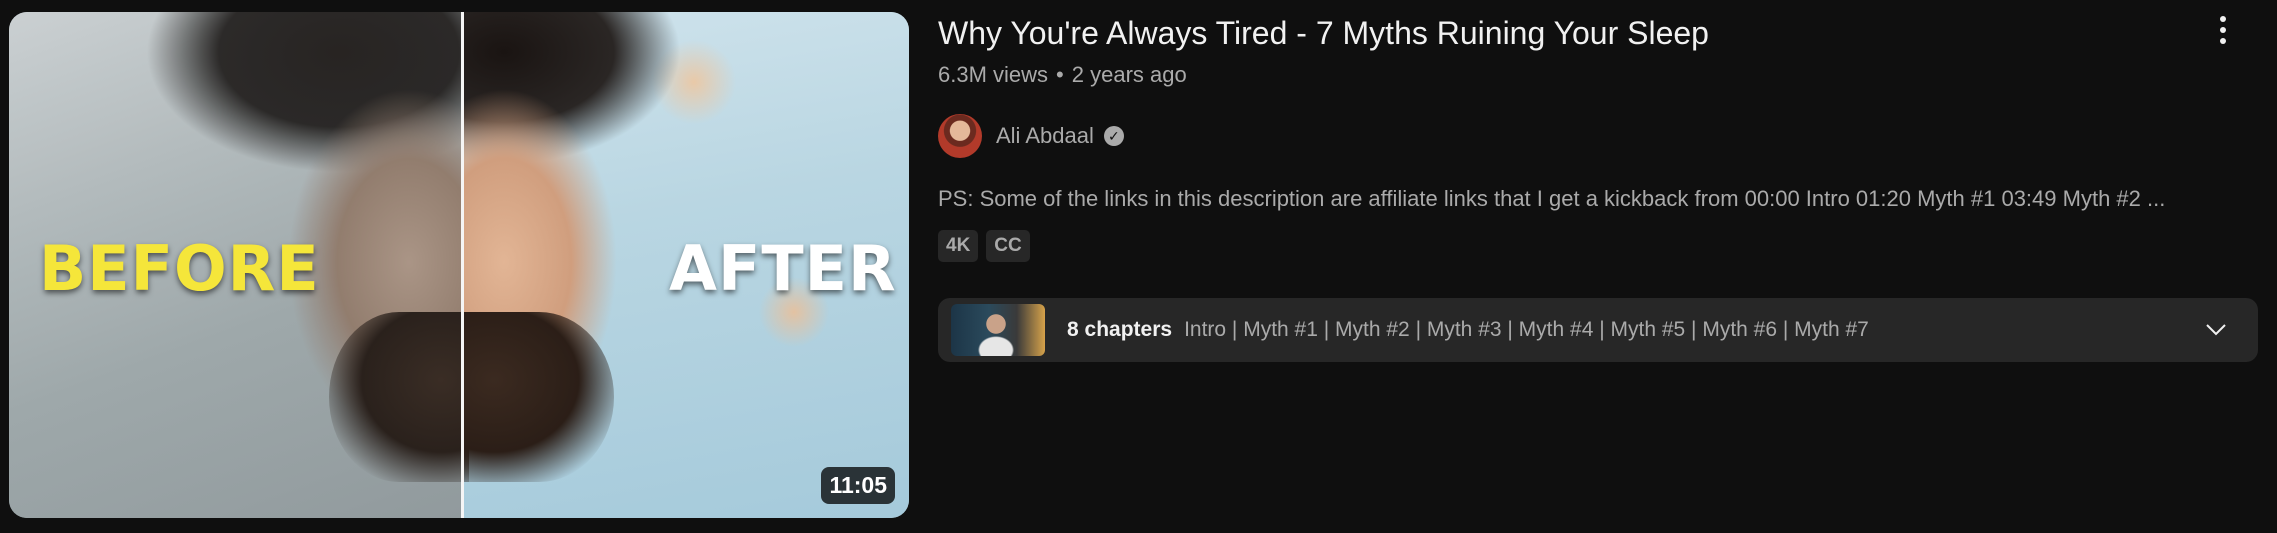 This screenshot has height=533, width=2277. What do you see at coordinates (2223, 19) in the screenshot?
I see `more-vert-icon` at bounding box center [2223, 19].